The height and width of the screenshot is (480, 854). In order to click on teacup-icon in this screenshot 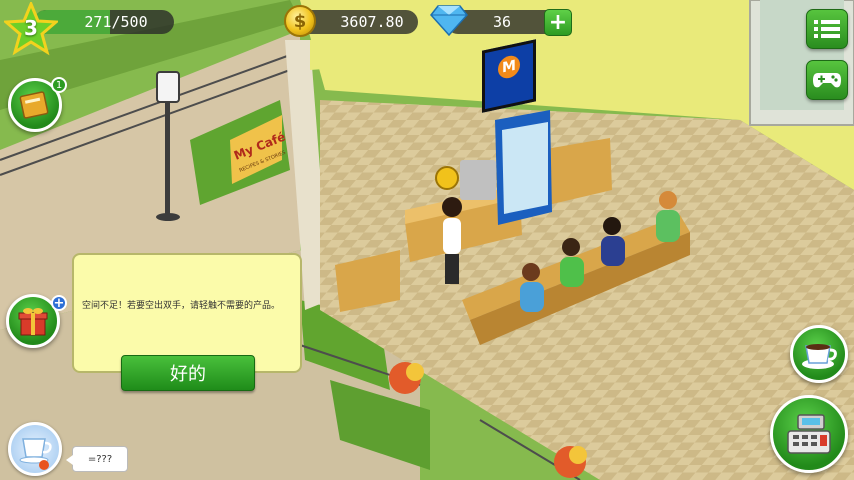, I will do `click(35, 454)`.